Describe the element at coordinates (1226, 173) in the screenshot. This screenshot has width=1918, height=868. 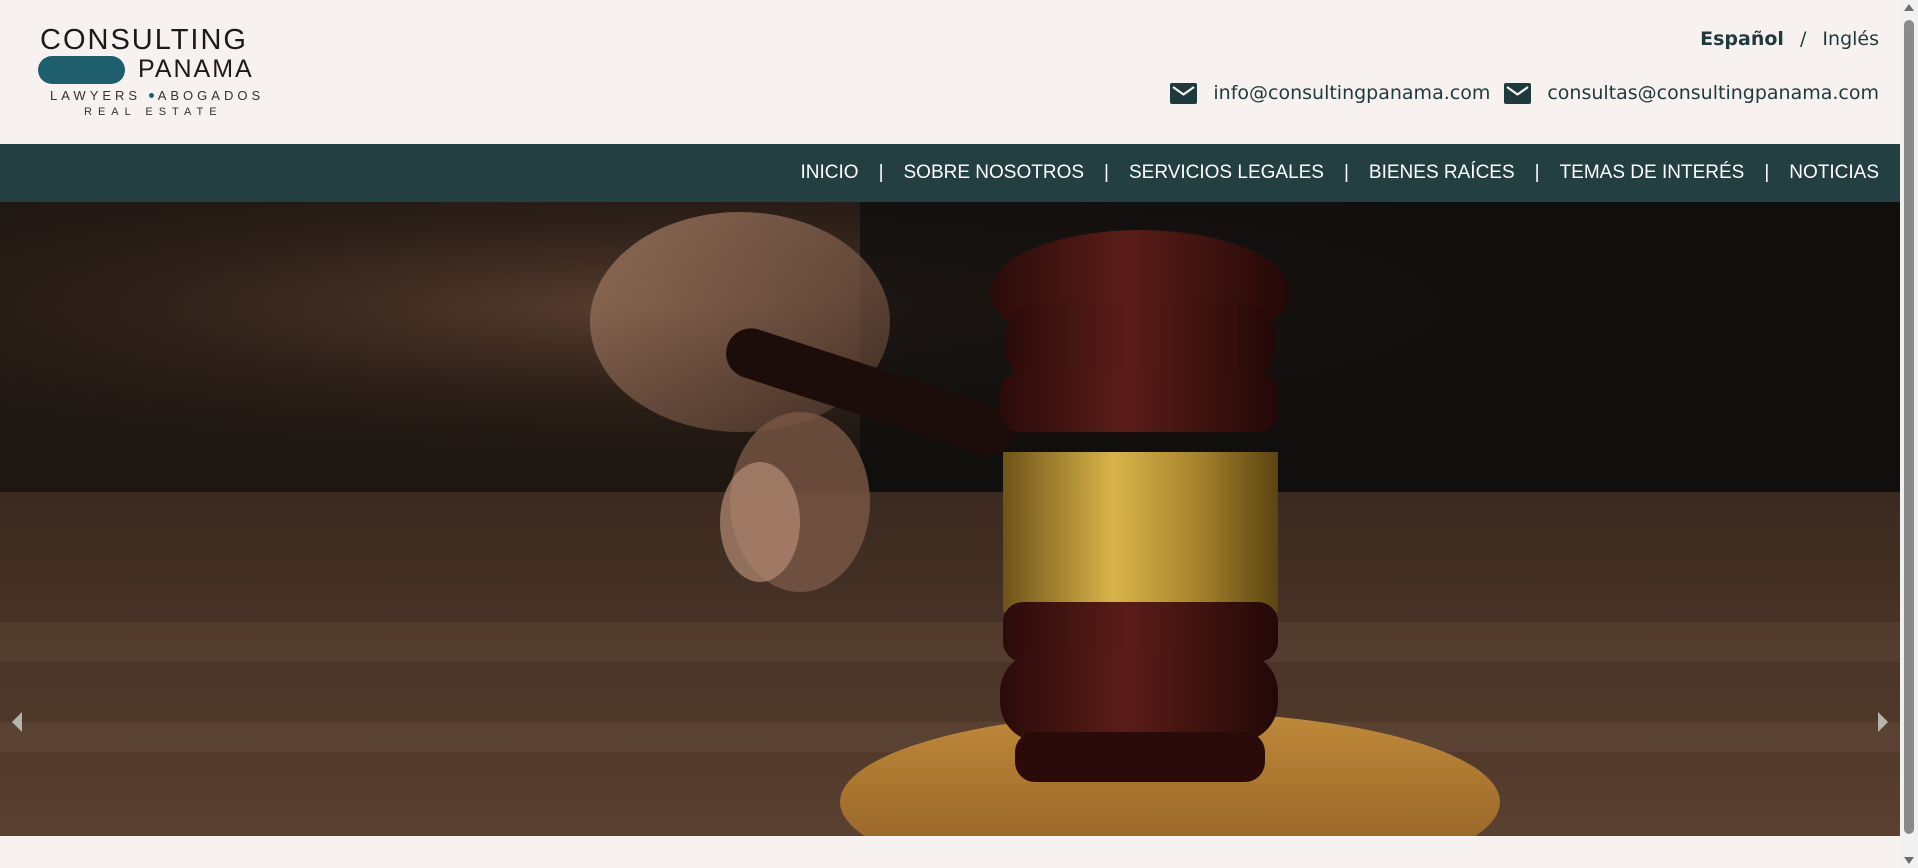
I see `nav-item-servicios-legales: SERVICIOS LEGALES` at that location.